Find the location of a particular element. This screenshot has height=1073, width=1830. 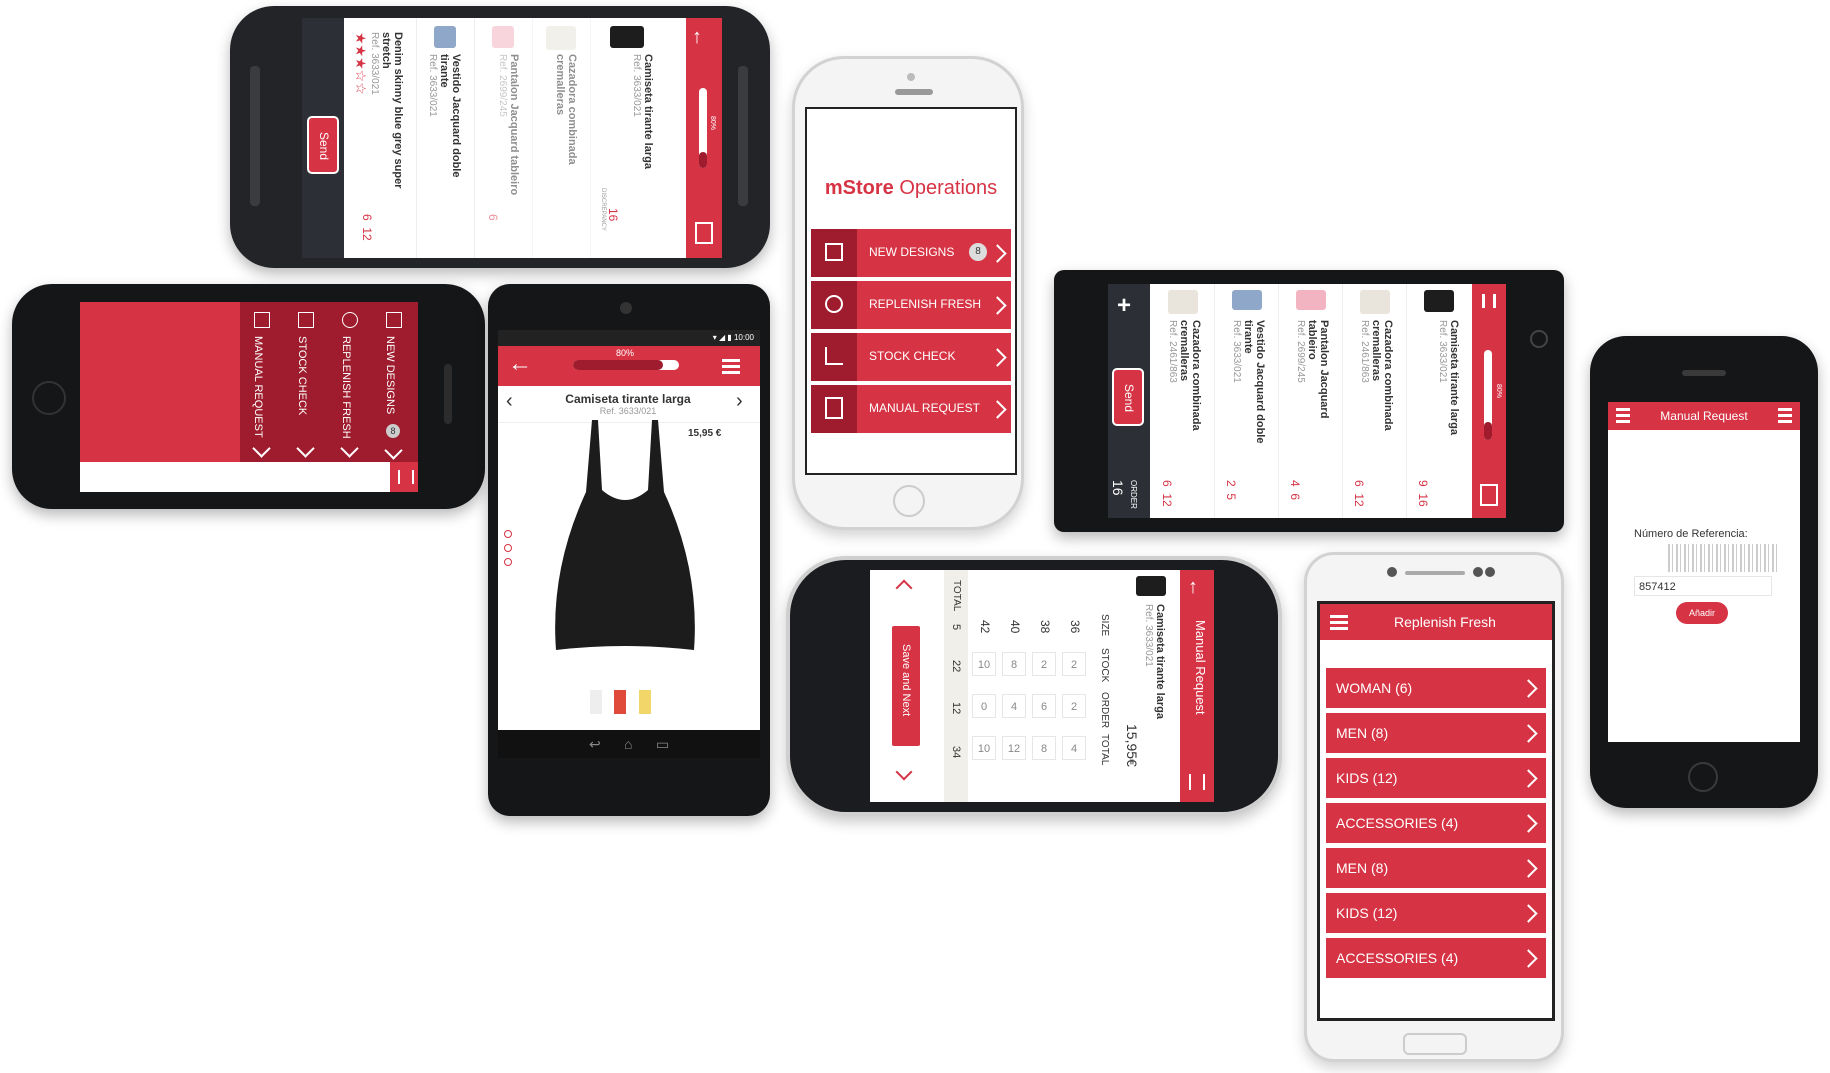

header-bar: ↑ 80% is located at coordinates (704, 138).